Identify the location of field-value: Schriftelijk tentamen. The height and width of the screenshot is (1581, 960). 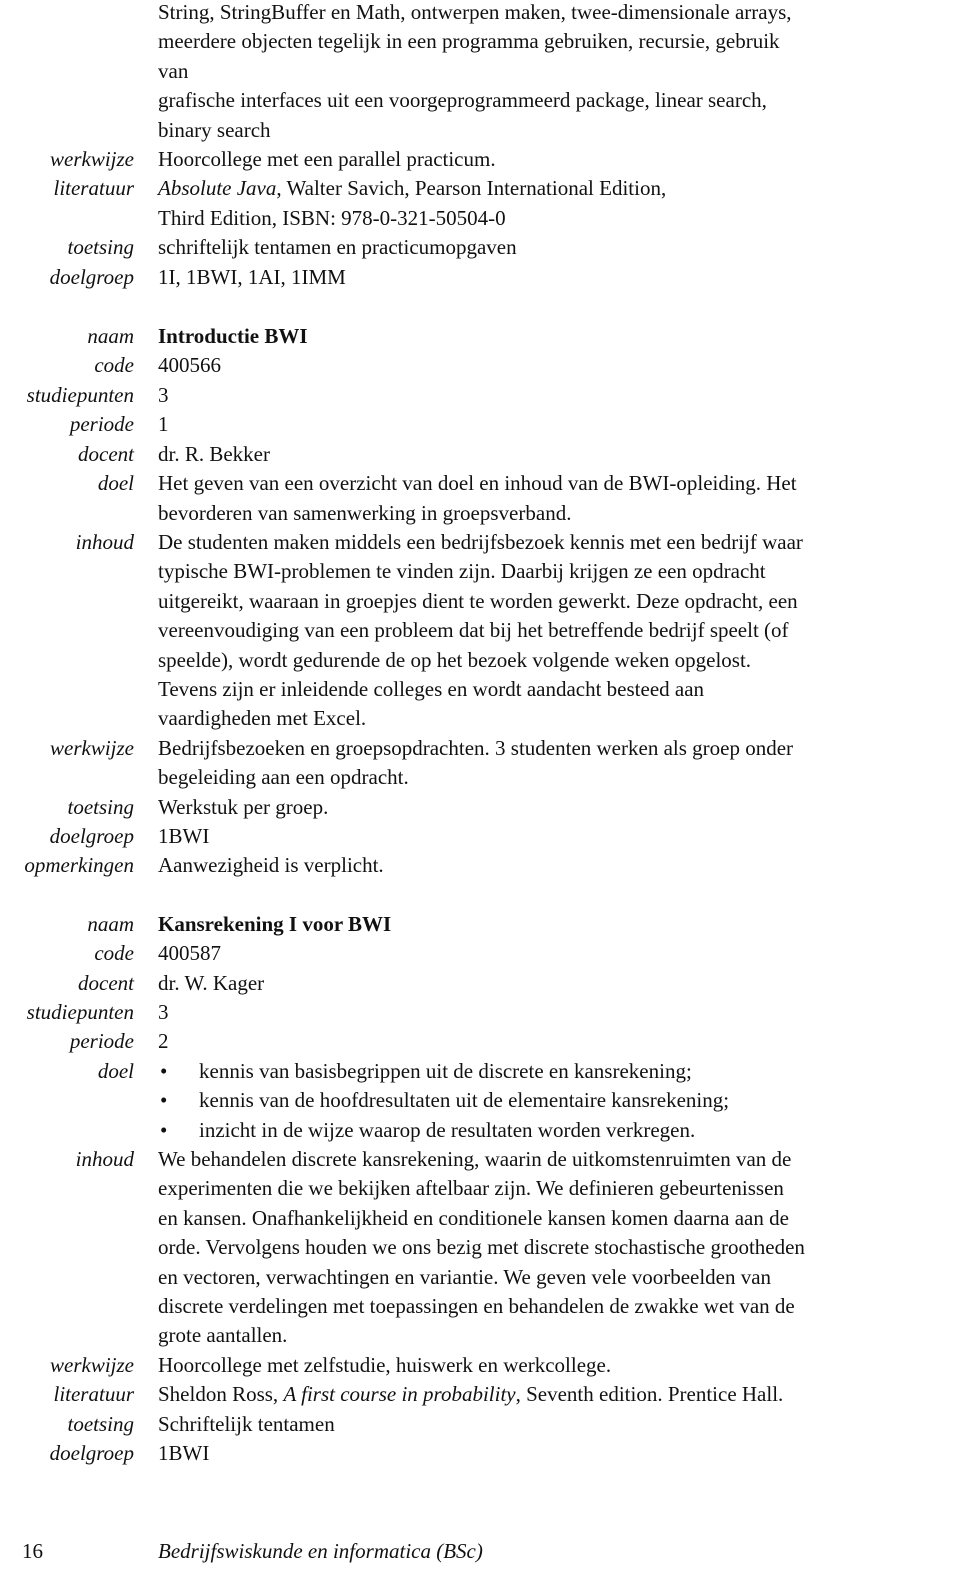
(246, 1423).